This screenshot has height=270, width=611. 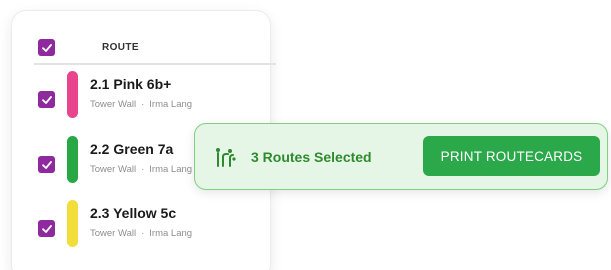 What do you see at coordinates (131, 84) in the screenshot?
I see `route-name: 2.1 Pink 6b+` at bounding box center [131, 84].